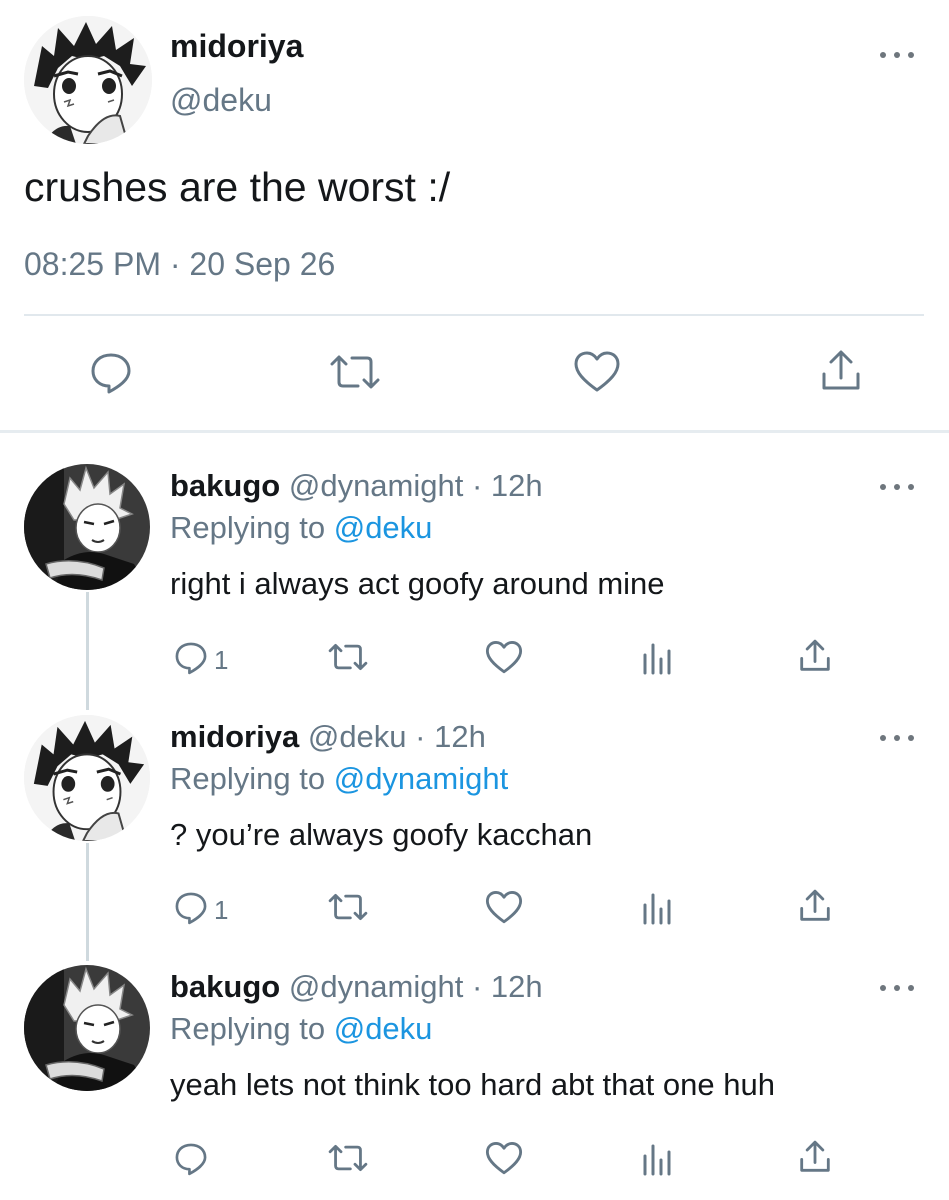  What do you see at coordinates (421, 778) in the screenshot?
I see `replying-to-mention: @dynamight` at bounding box center [421, 778].